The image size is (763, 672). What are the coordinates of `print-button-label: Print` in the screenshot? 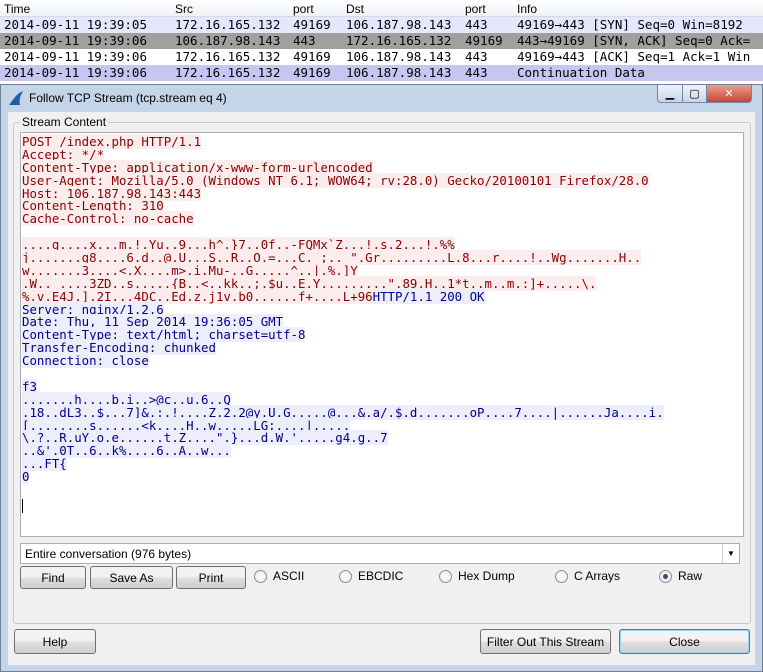 It's located at (211, 577).